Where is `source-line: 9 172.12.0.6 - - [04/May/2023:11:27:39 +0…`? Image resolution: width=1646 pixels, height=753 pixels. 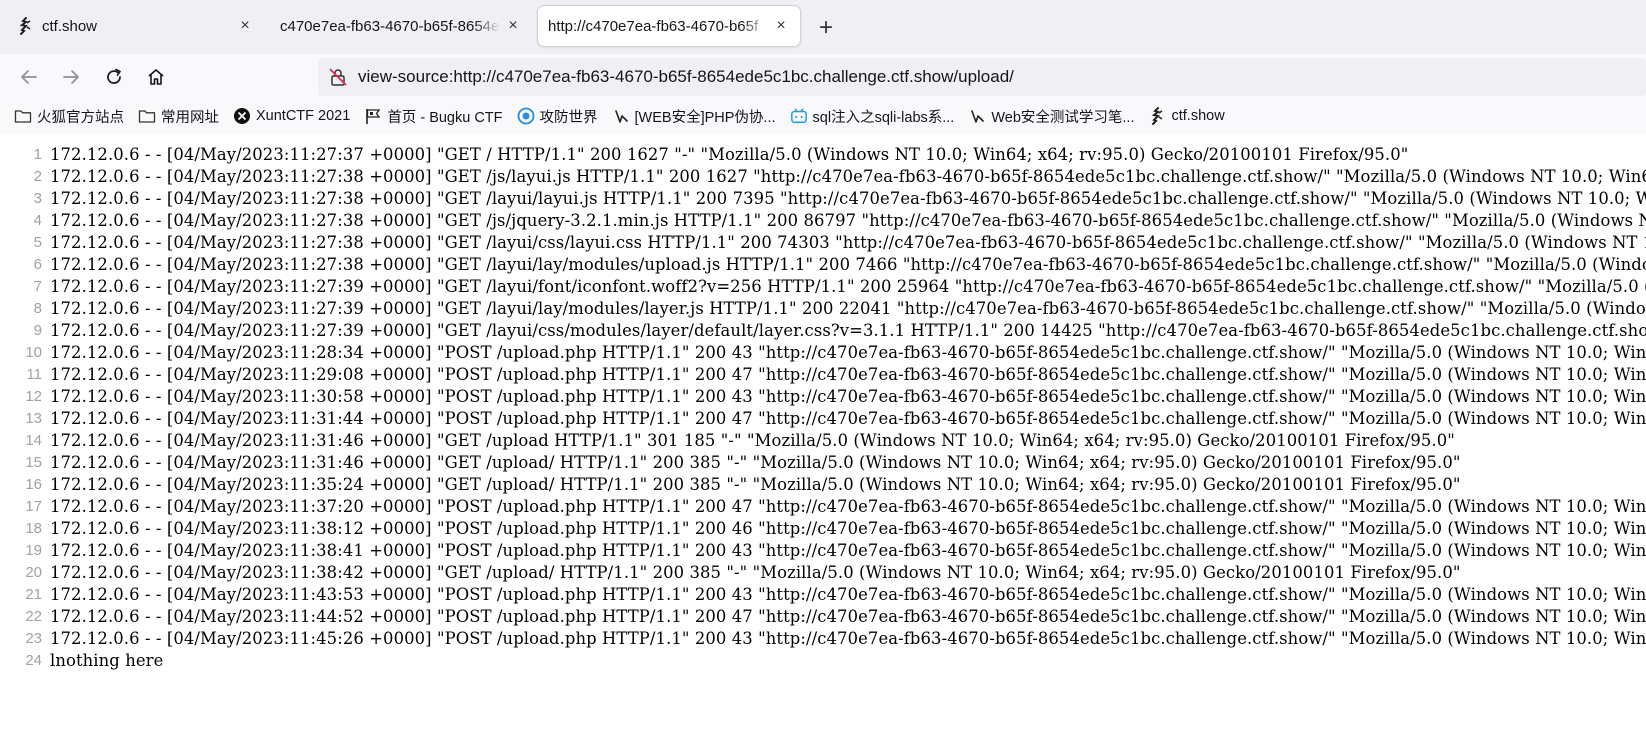 source-line: 9 172.12.0.6 - - [04/May/2023:11:27:39 +0… is located at coordinates (823, 331).